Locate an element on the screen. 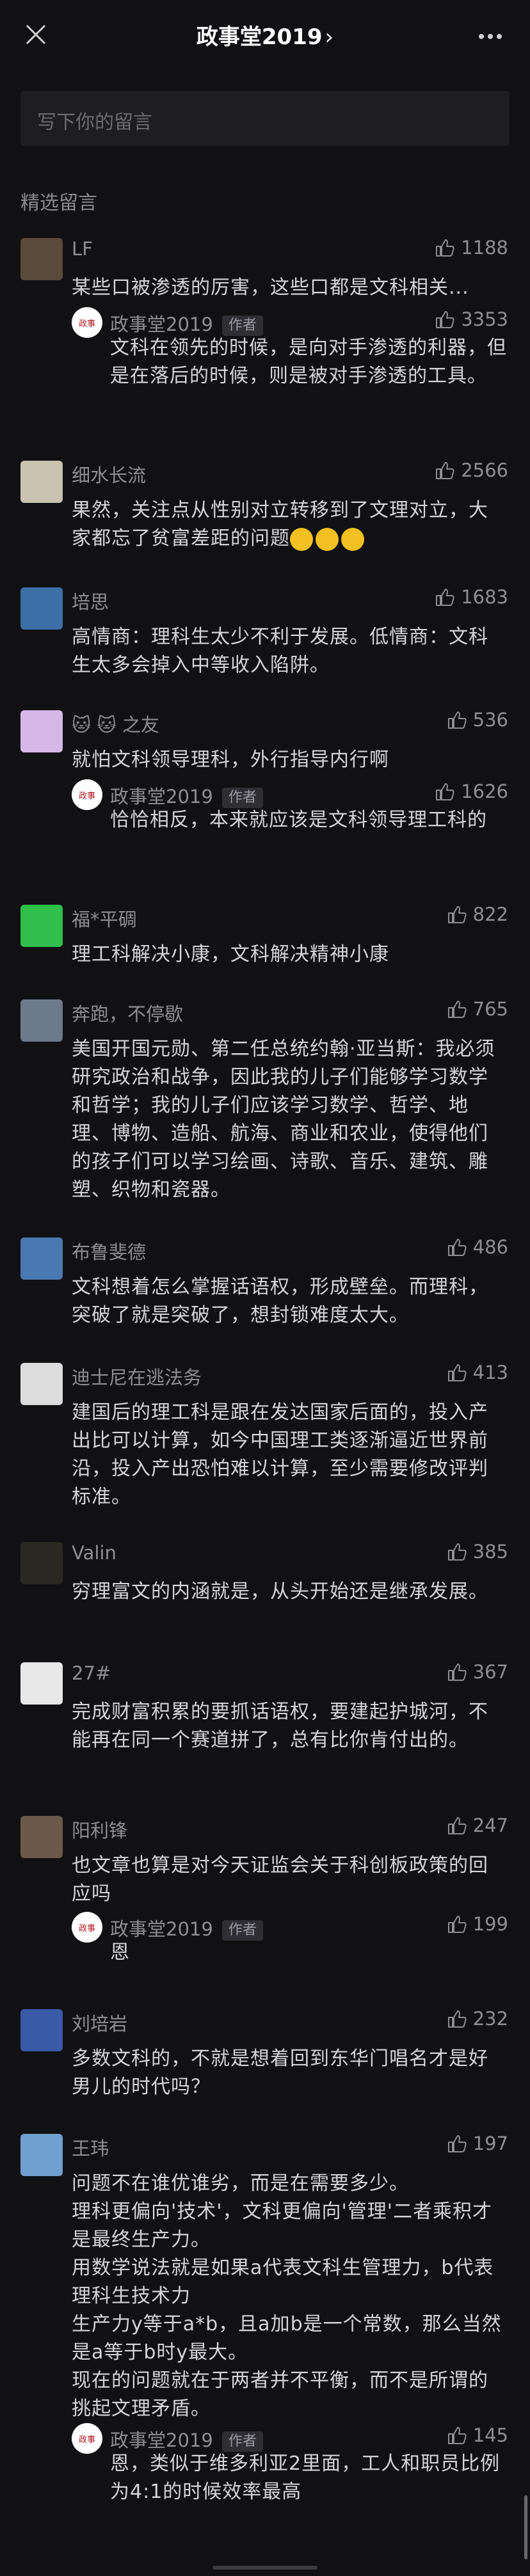 The height and width of the screenshot is (2576, 530). account-name: 政事堂2019 is located at coordinates (259, 37).